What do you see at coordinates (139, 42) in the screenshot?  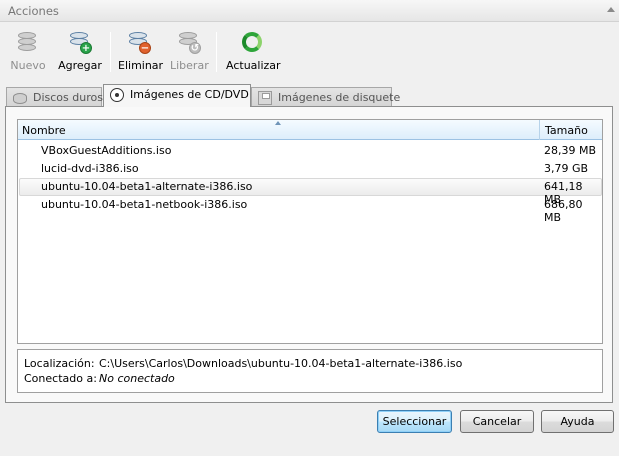 I see `remove-disk-icon: −` at bounding box center [139, 42].